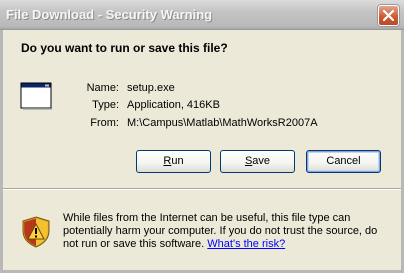 Image resolution: width=404 pixels, height=273 pixels. I want to click on file-source-value: M:\Campus\Matlab\MathWorksR2007A, so click(222, 123).